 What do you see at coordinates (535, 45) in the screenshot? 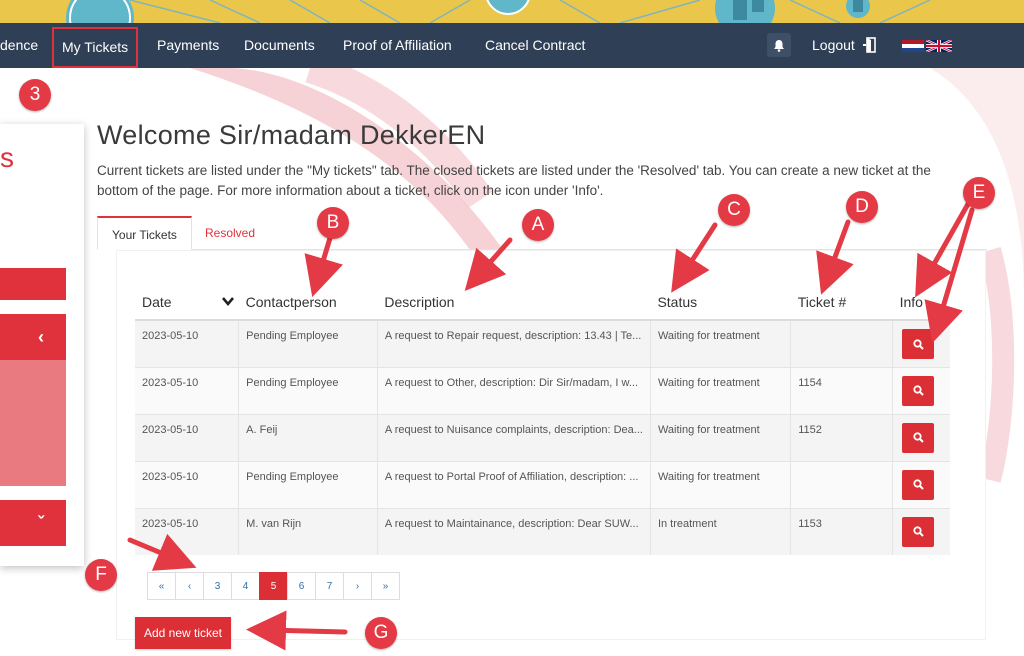
I see `nav-item-cancel-contract: Cancel Contract` at bounding box center [535, 45].